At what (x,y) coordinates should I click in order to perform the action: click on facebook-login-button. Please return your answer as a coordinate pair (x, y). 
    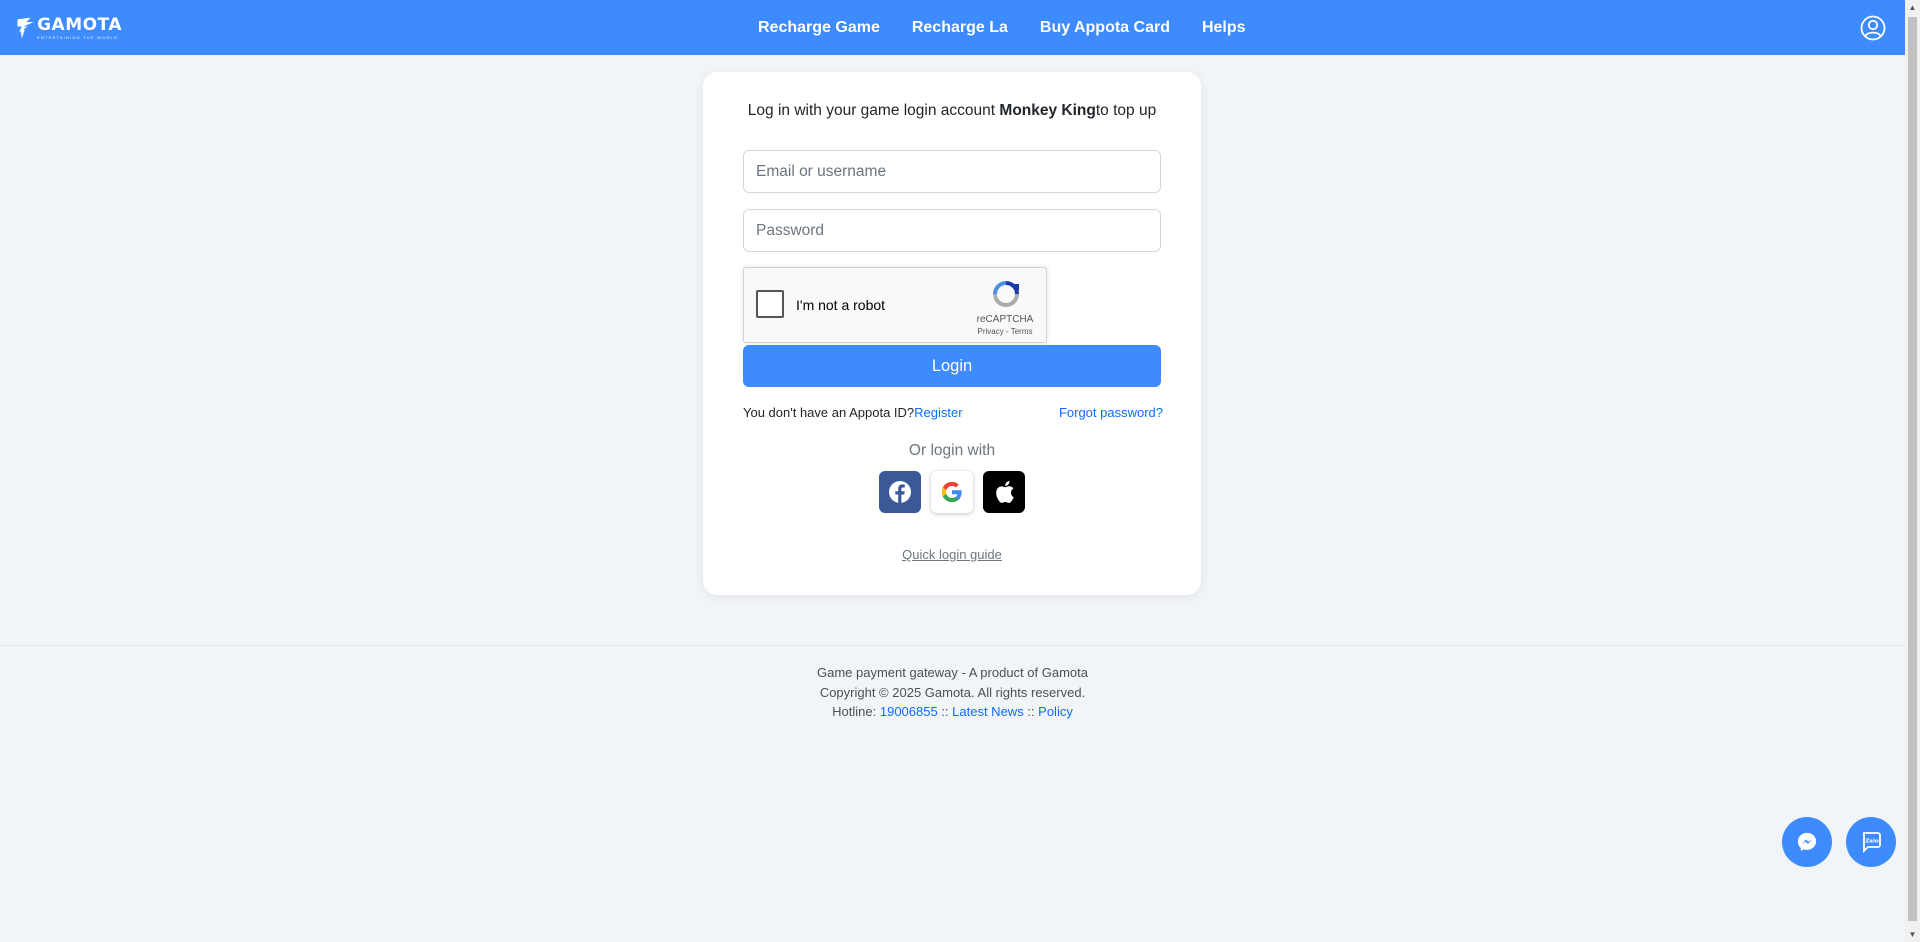
    Looking at the image, I should click on (900, 492).